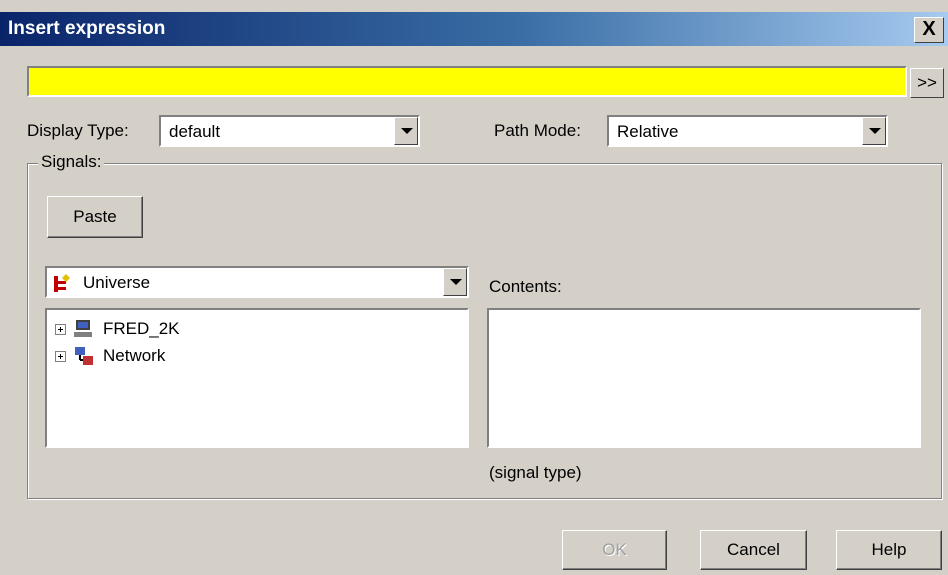 The image size is (948, 575). What do you see at coordinates (87, 28) in the screenshot?
I see `window-title: Insert expression` at bounding box center [87, 28].